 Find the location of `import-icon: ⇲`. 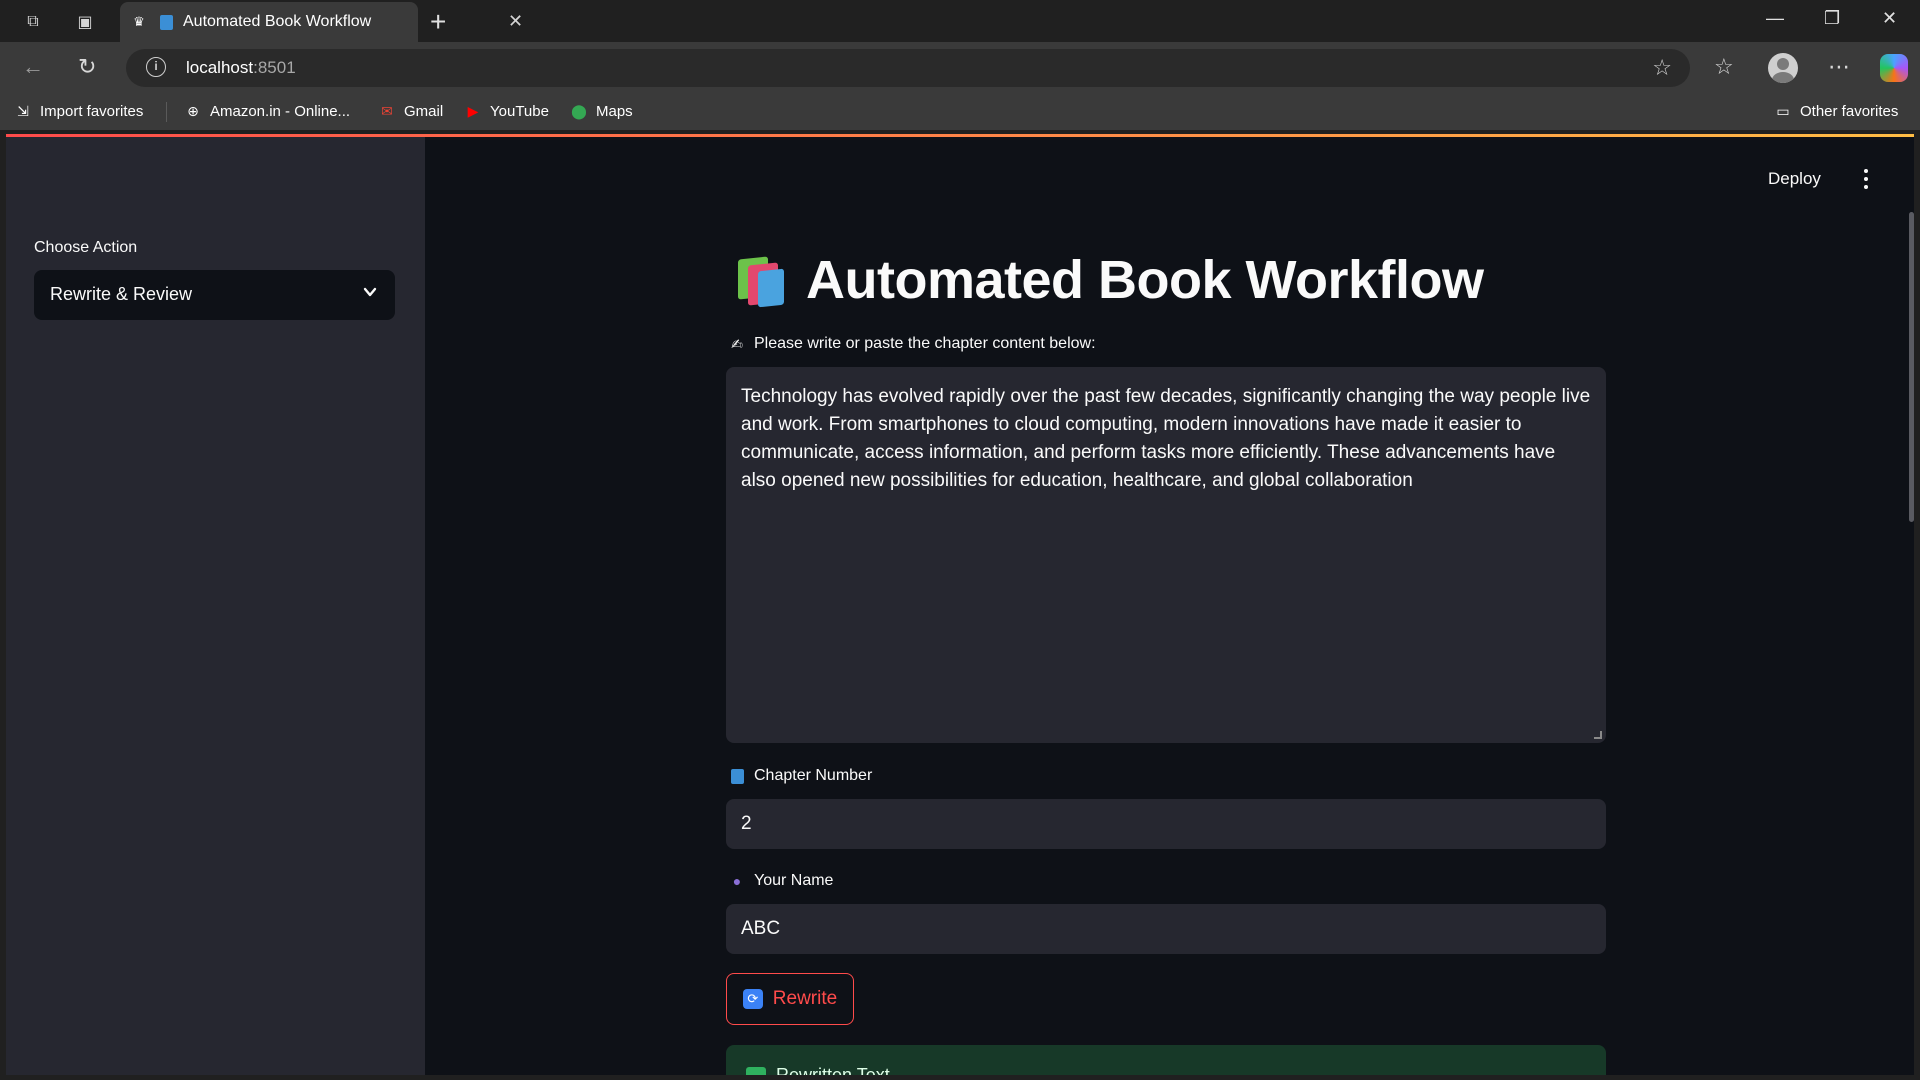

import-icon: ⇲ is located at coordinates (23, 110).